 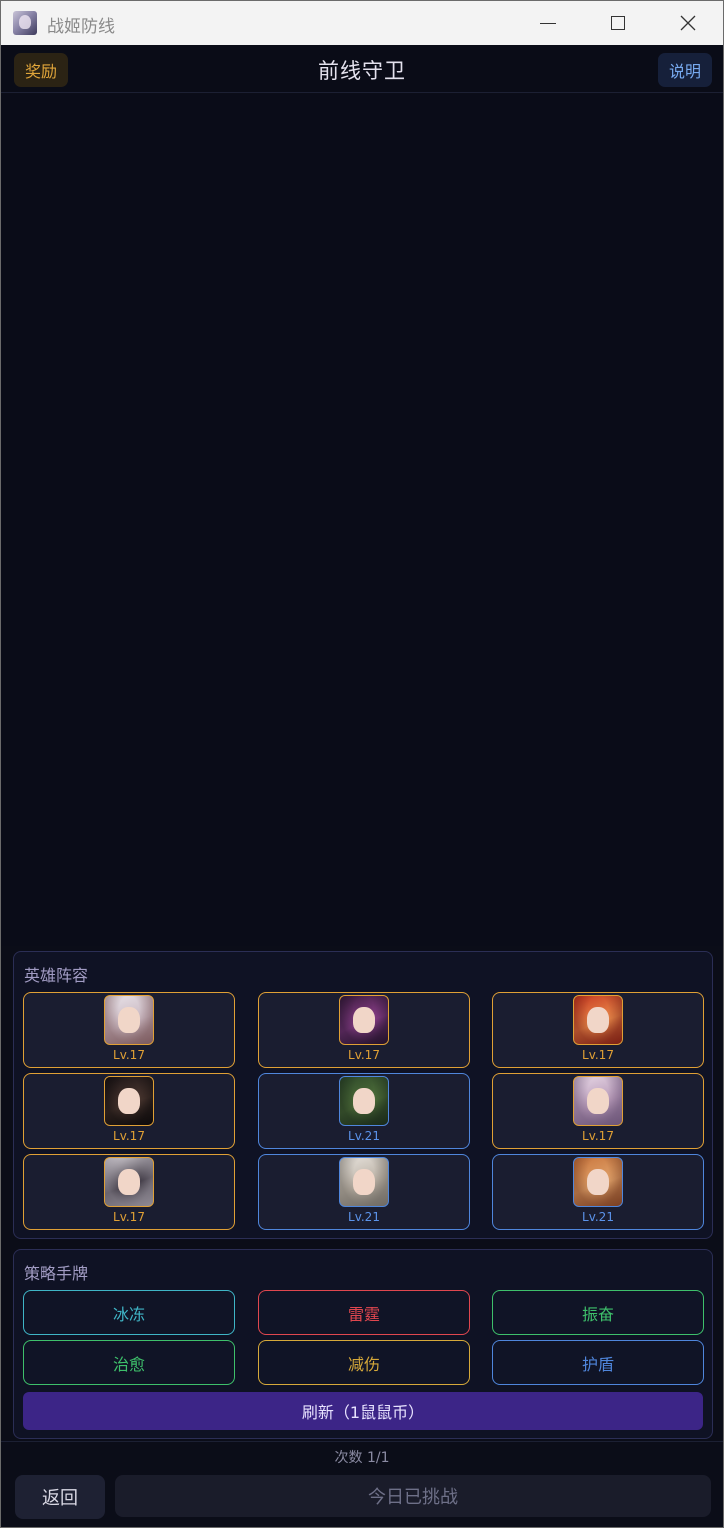 I want to click on hero-lineup-label: 英雄阵容, so click(x=56, y=975).